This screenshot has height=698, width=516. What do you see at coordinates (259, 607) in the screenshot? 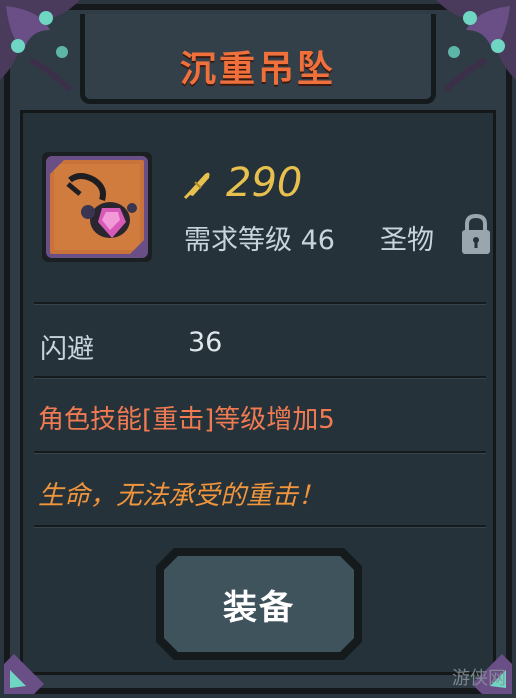
I see `equip-button-label: 装备` at bounding box center [259, 607].